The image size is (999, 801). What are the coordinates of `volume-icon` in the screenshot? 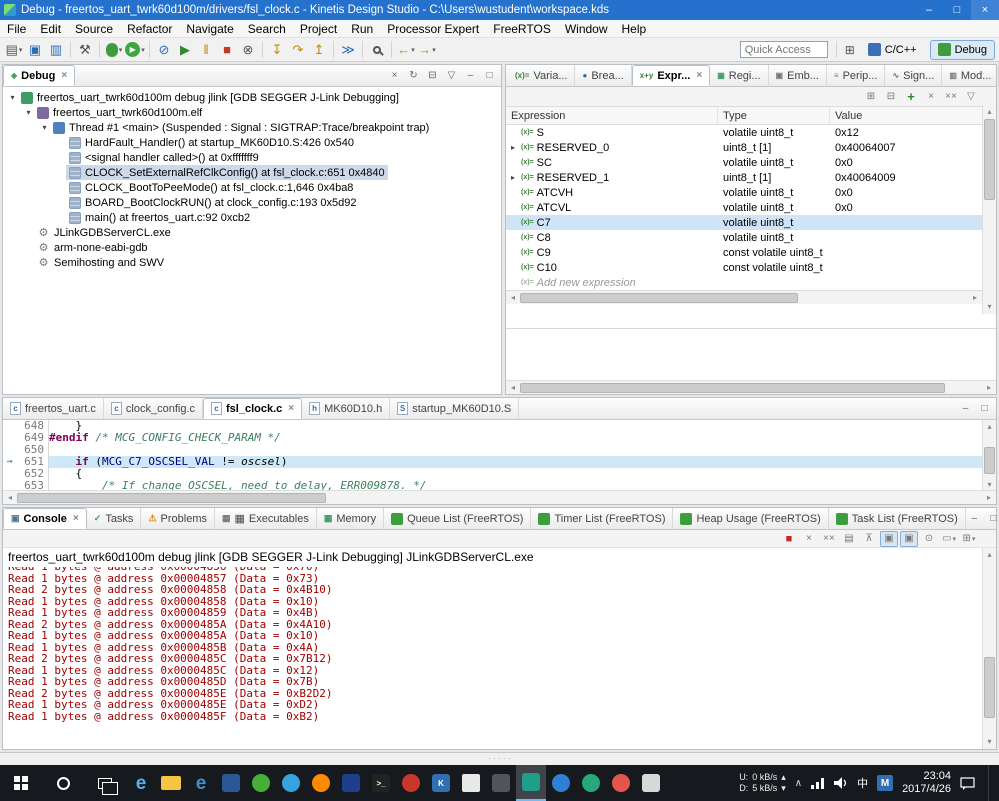 It's located at (841, 783).